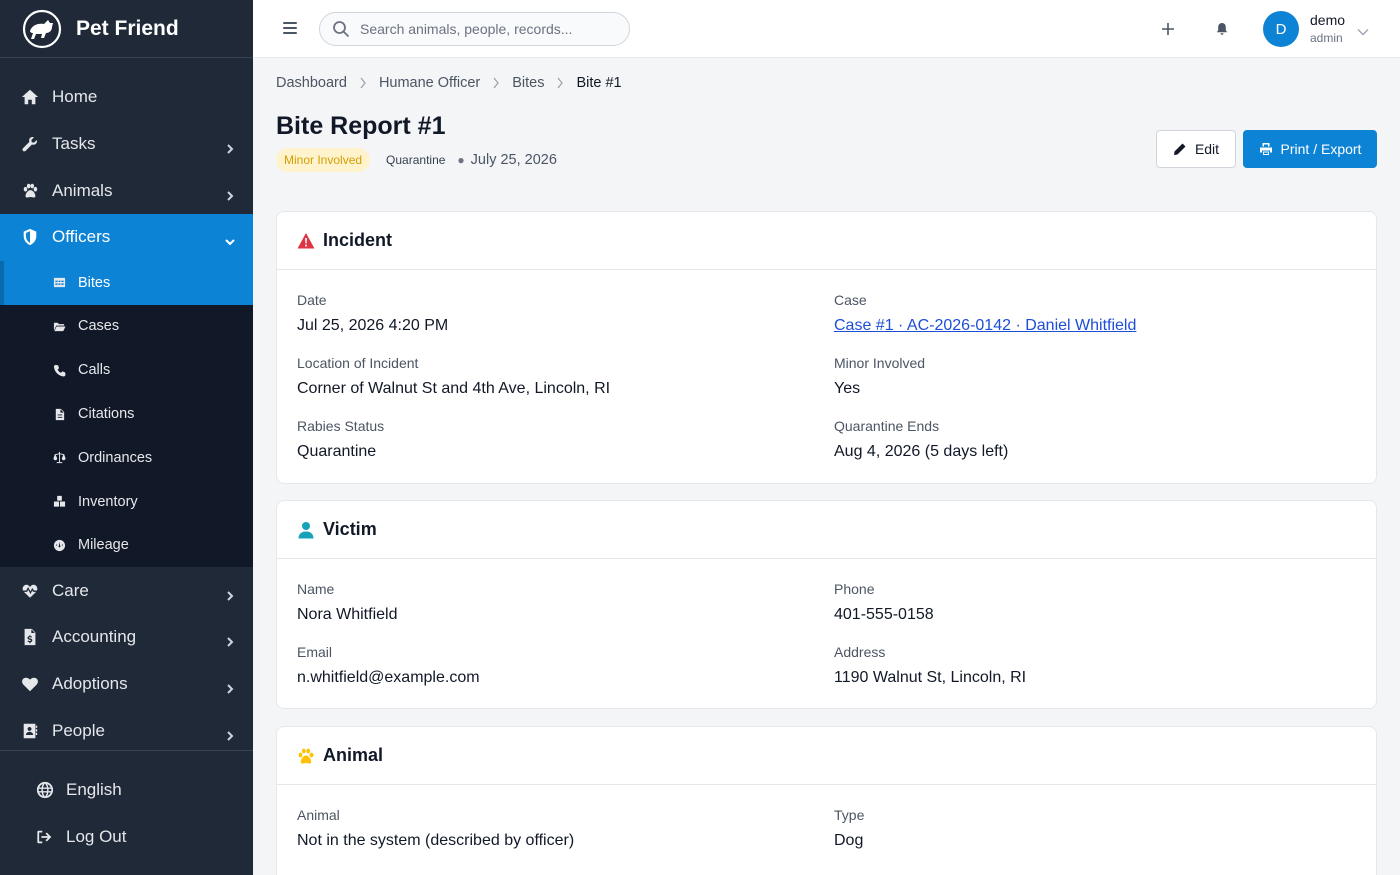  Describe the element at coordinates (59, 502) in the screenshot. I see `boxes-icon` at that location.